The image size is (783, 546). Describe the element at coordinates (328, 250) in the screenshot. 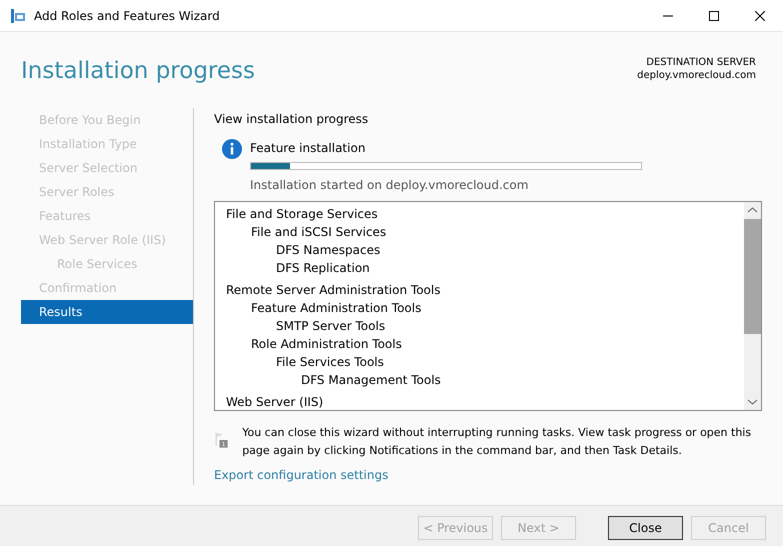

I see `feature-item: DFS Namespaces` at that location.